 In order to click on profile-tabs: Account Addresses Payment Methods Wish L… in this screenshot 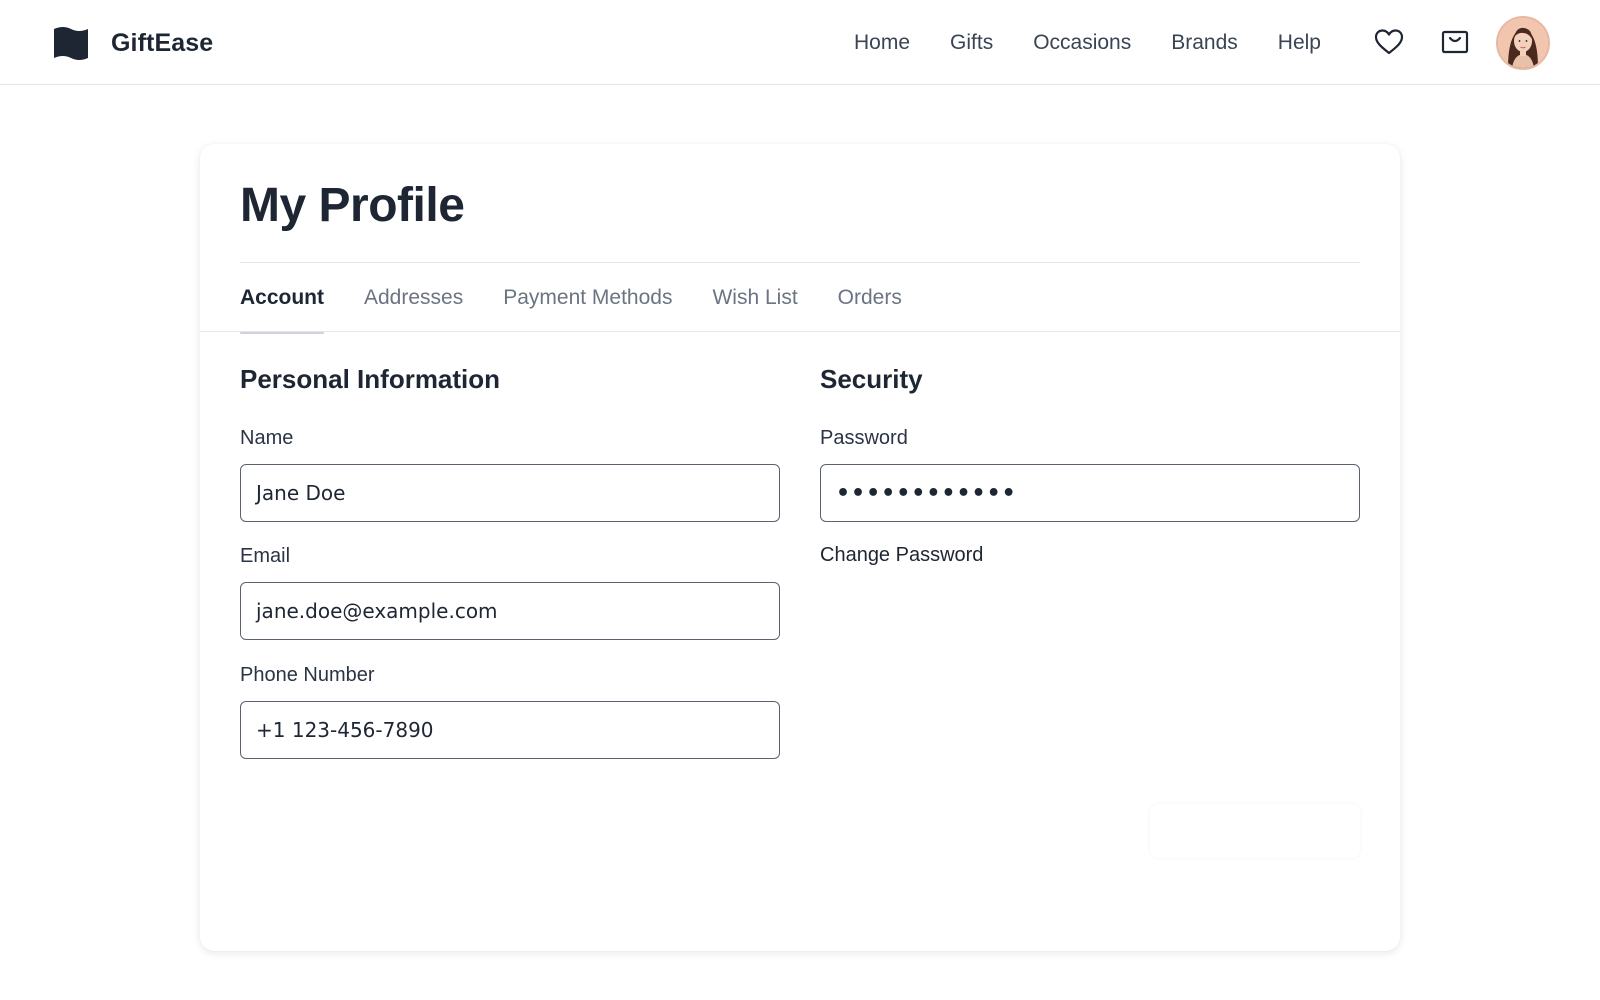, I will do `click(591, 309)`.